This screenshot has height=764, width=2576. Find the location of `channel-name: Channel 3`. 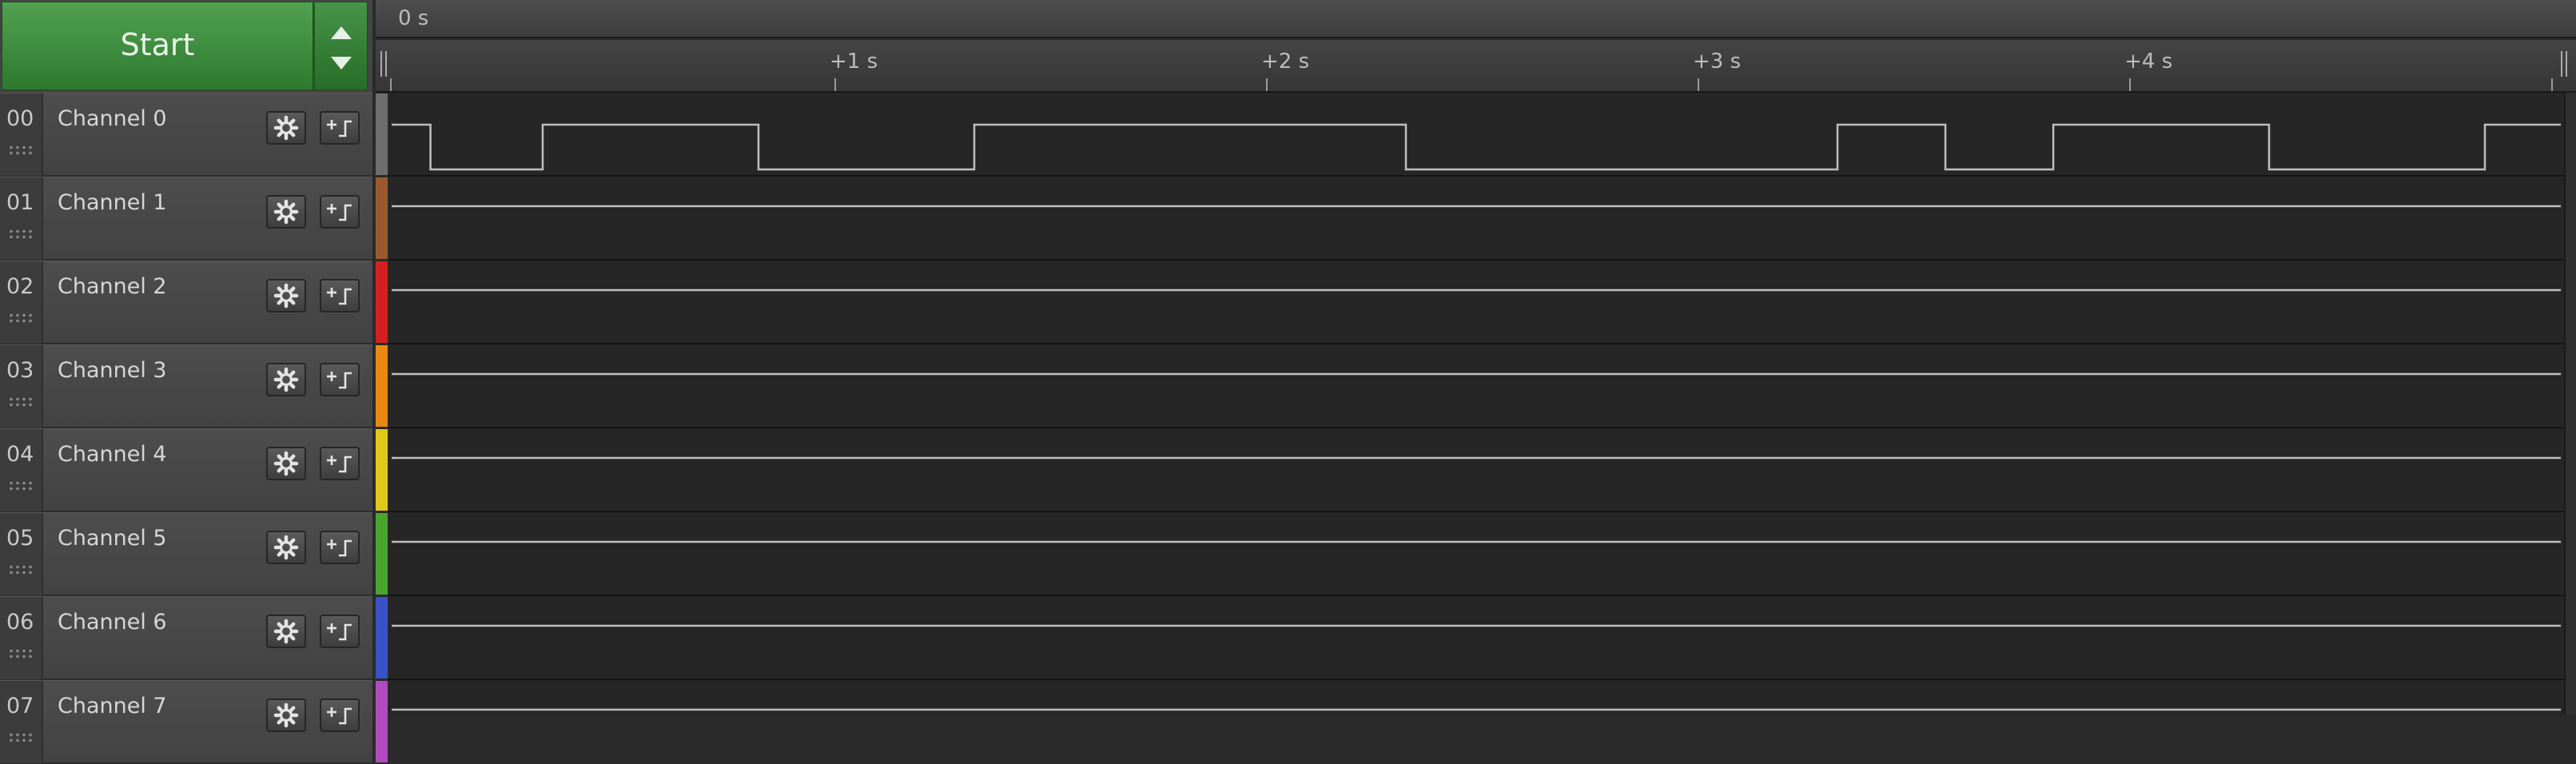

channel-name: Channel 3 is located at coordinates (112, 370).